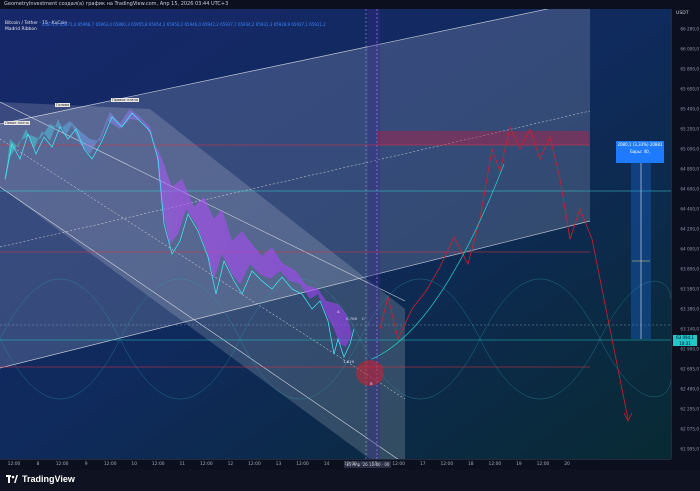 Image resolution: width=700 pixels, height=491 pixels. What do you see at coordinates (689, 29) in the screenshot?
I see `price-axis-label: 66 280,0` at bounding box center [689, 29].